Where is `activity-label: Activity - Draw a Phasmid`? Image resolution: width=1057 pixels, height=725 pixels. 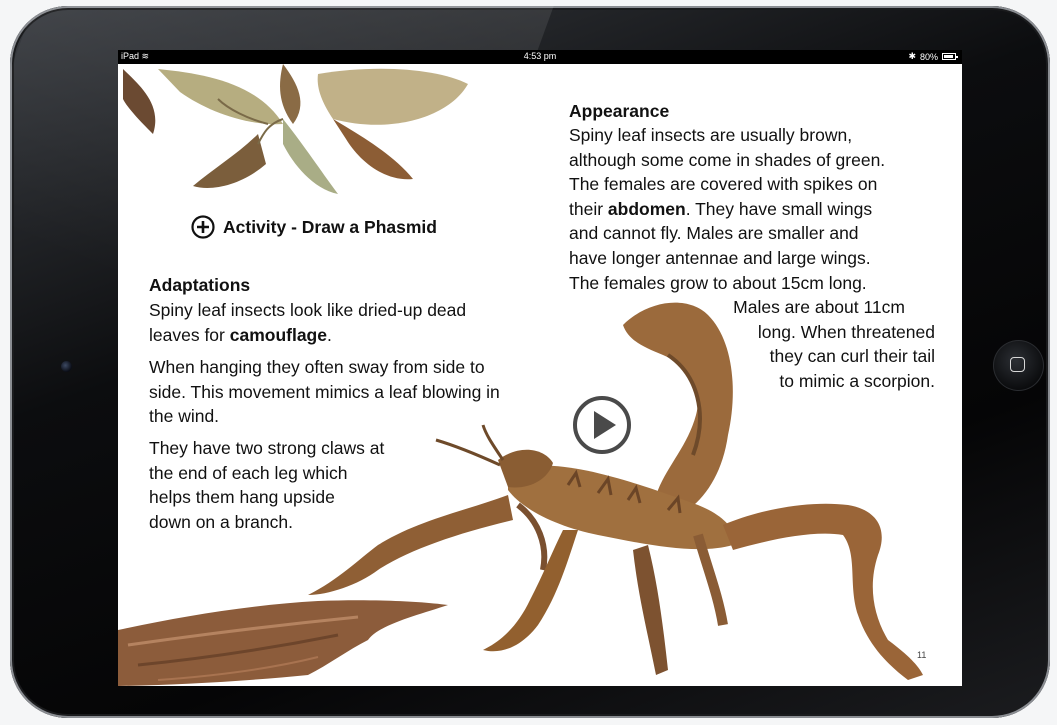
activity-label: Activity - Draw a Phasmid is located at coordinates (330, 226).